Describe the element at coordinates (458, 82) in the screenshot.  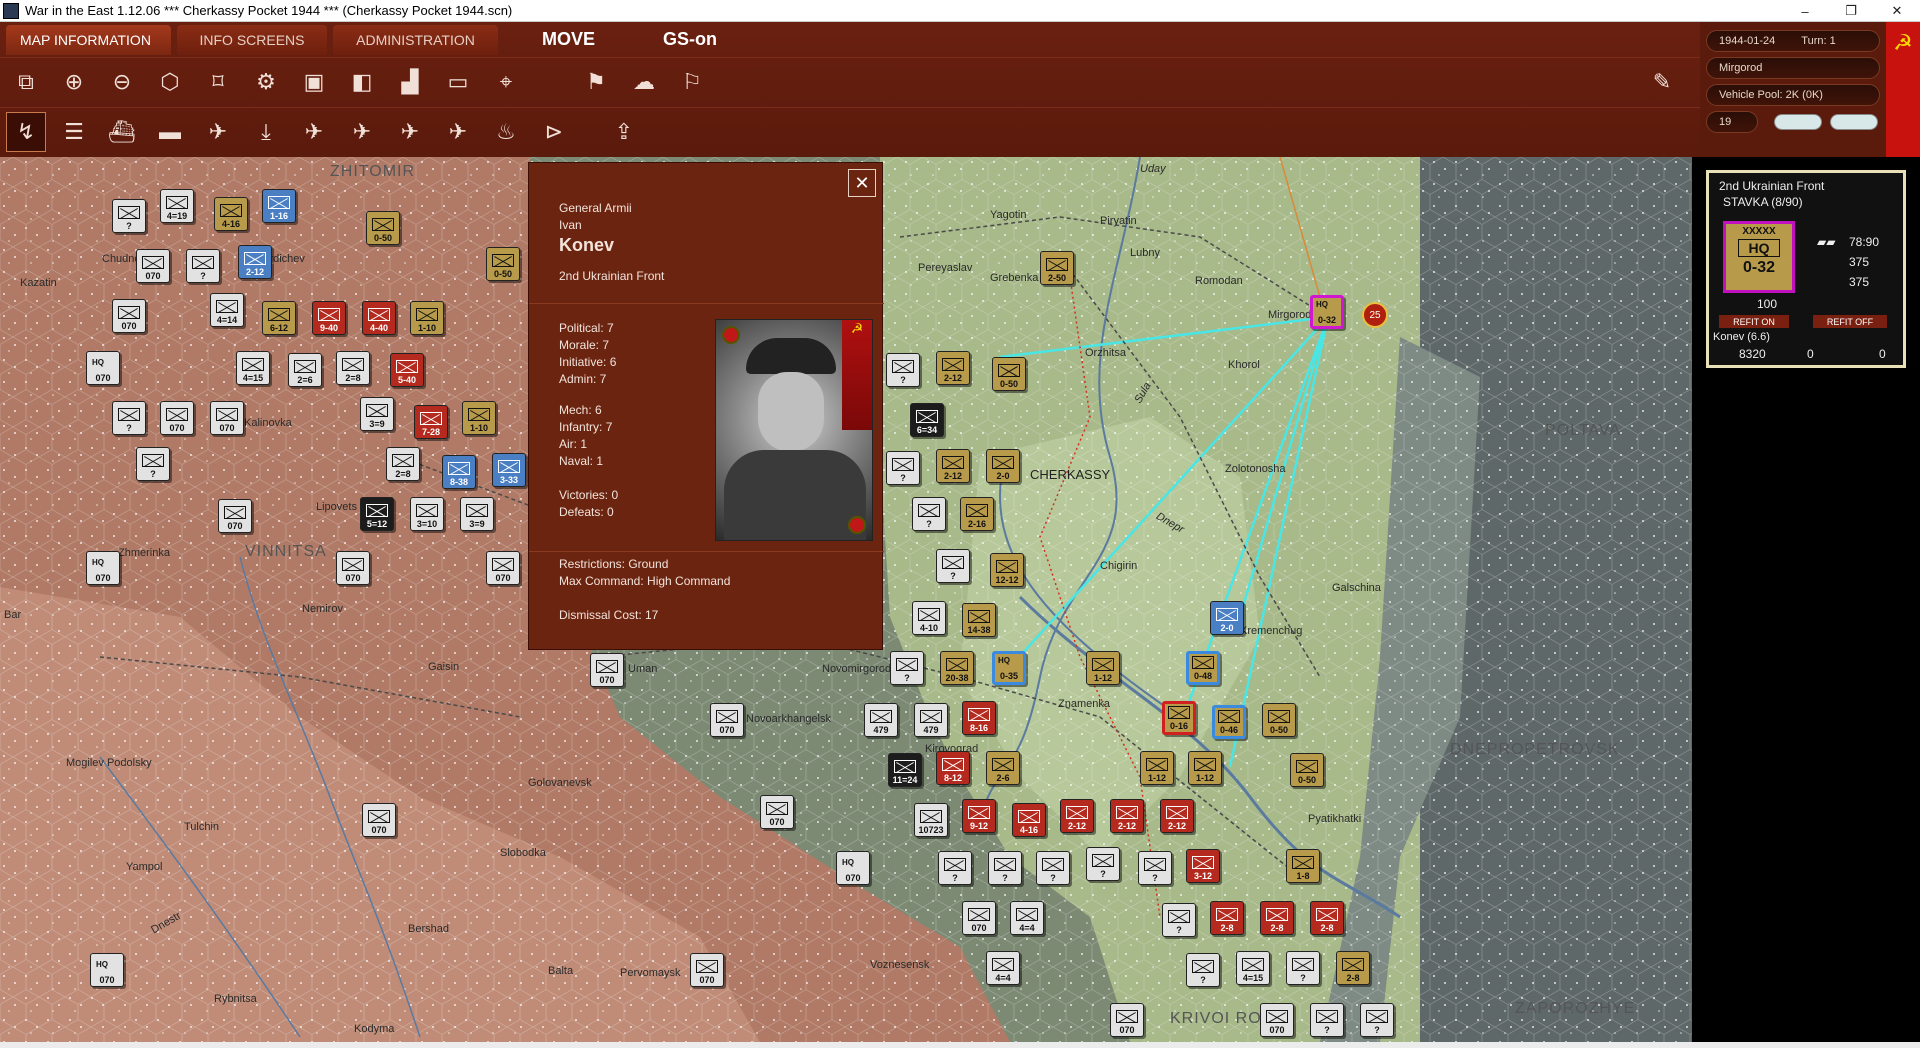
I see `rectangle-icon: ▭` at that location.